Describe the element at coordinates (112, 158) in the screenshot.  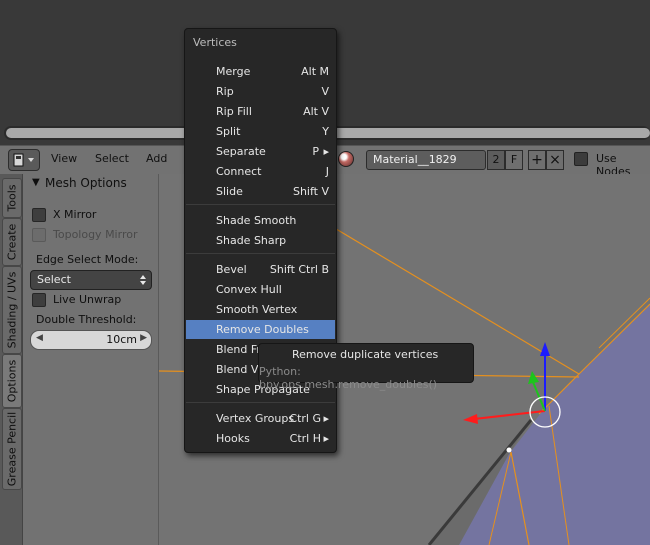
I see `select-menu: Select` at that location.